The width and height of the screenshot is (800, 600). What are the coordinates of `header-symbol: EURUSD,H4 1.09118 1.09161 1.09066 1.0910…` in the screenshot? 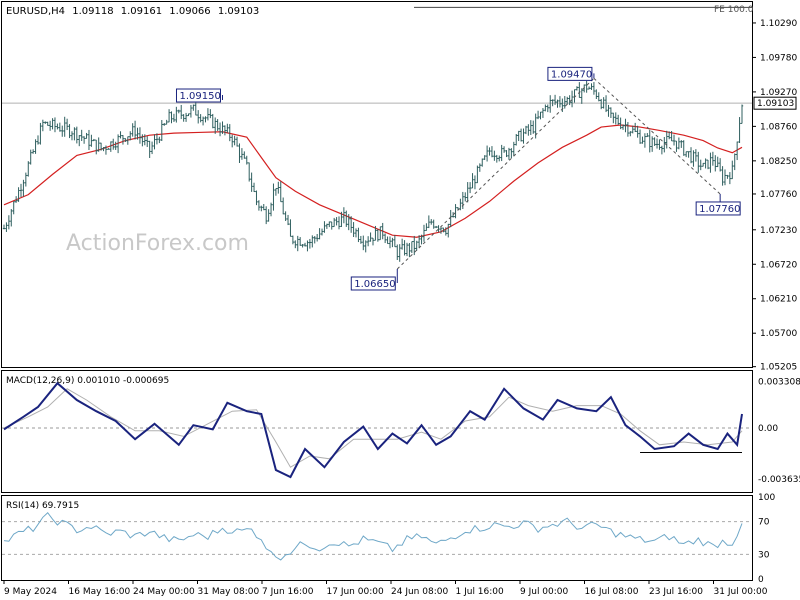 It's located at (132, 11).